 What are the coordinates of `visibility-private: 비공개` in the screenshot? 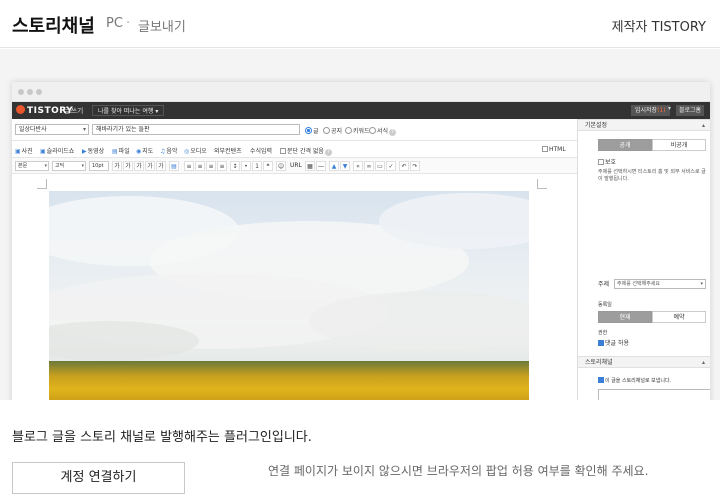 It's located at (679, 145).